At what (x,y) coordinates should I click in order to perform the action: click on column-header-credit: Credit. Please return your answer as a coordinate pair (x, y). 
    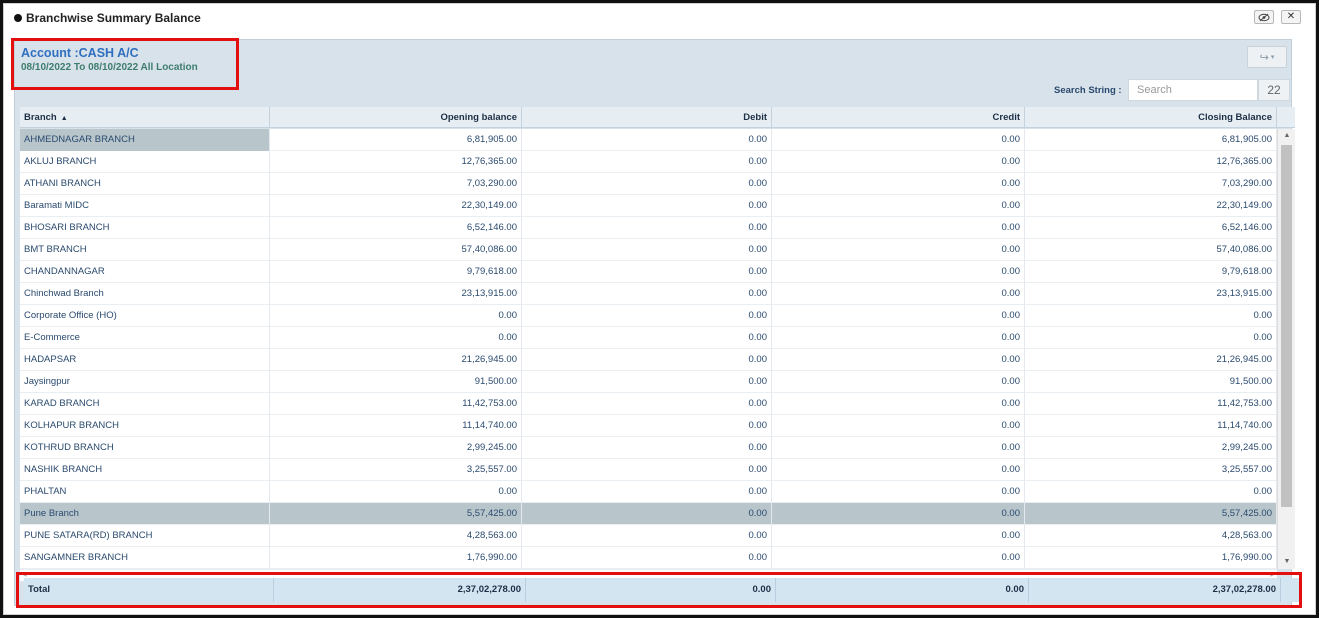
    Looking at the image, I should click on (898, 117).